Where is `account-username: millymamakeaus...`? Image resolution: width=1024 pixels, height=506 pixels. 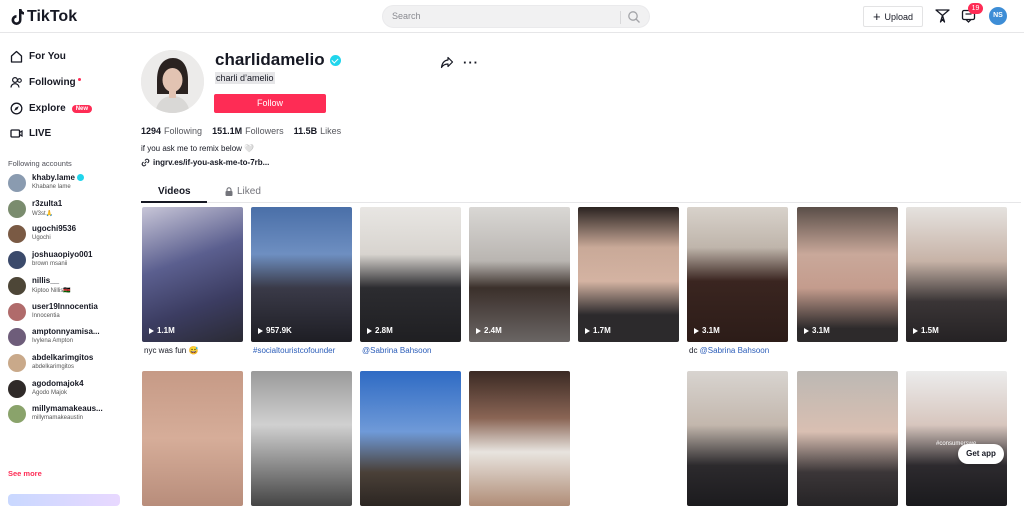 account-username: millymamakeaus... is located at coordinates (67, 408).